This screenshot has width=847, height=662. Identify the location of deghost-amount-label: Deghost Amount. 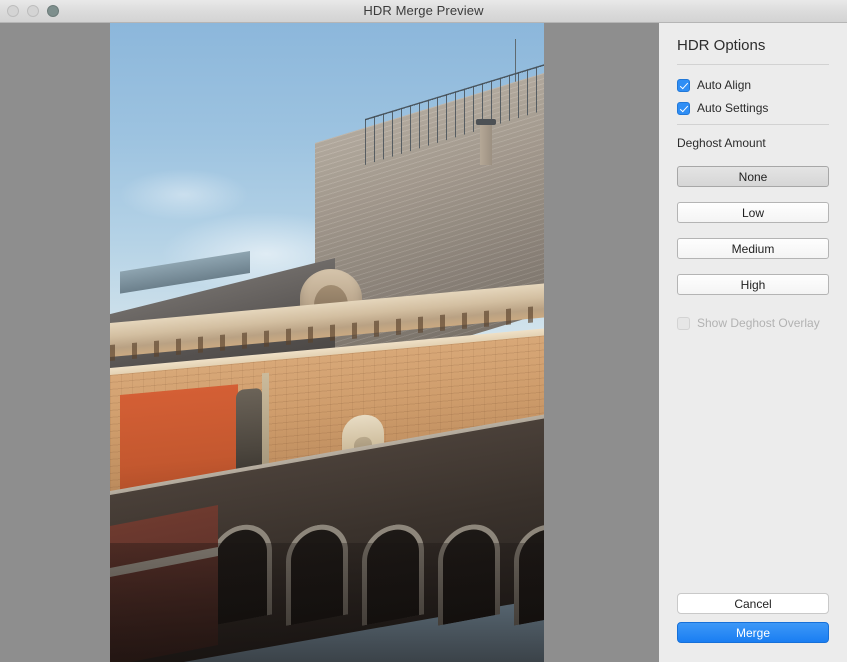
(721, 143).